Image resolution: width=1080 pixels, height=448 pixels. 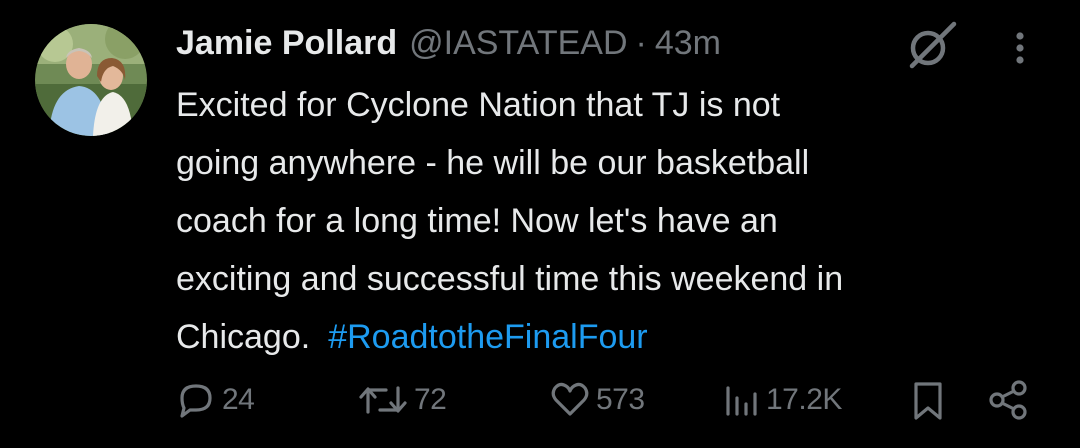 What do you see at coordinates (518, 43) in the screenshot?
I see `author-handle: @IASTATEAD` at bounding box center [518, 43].